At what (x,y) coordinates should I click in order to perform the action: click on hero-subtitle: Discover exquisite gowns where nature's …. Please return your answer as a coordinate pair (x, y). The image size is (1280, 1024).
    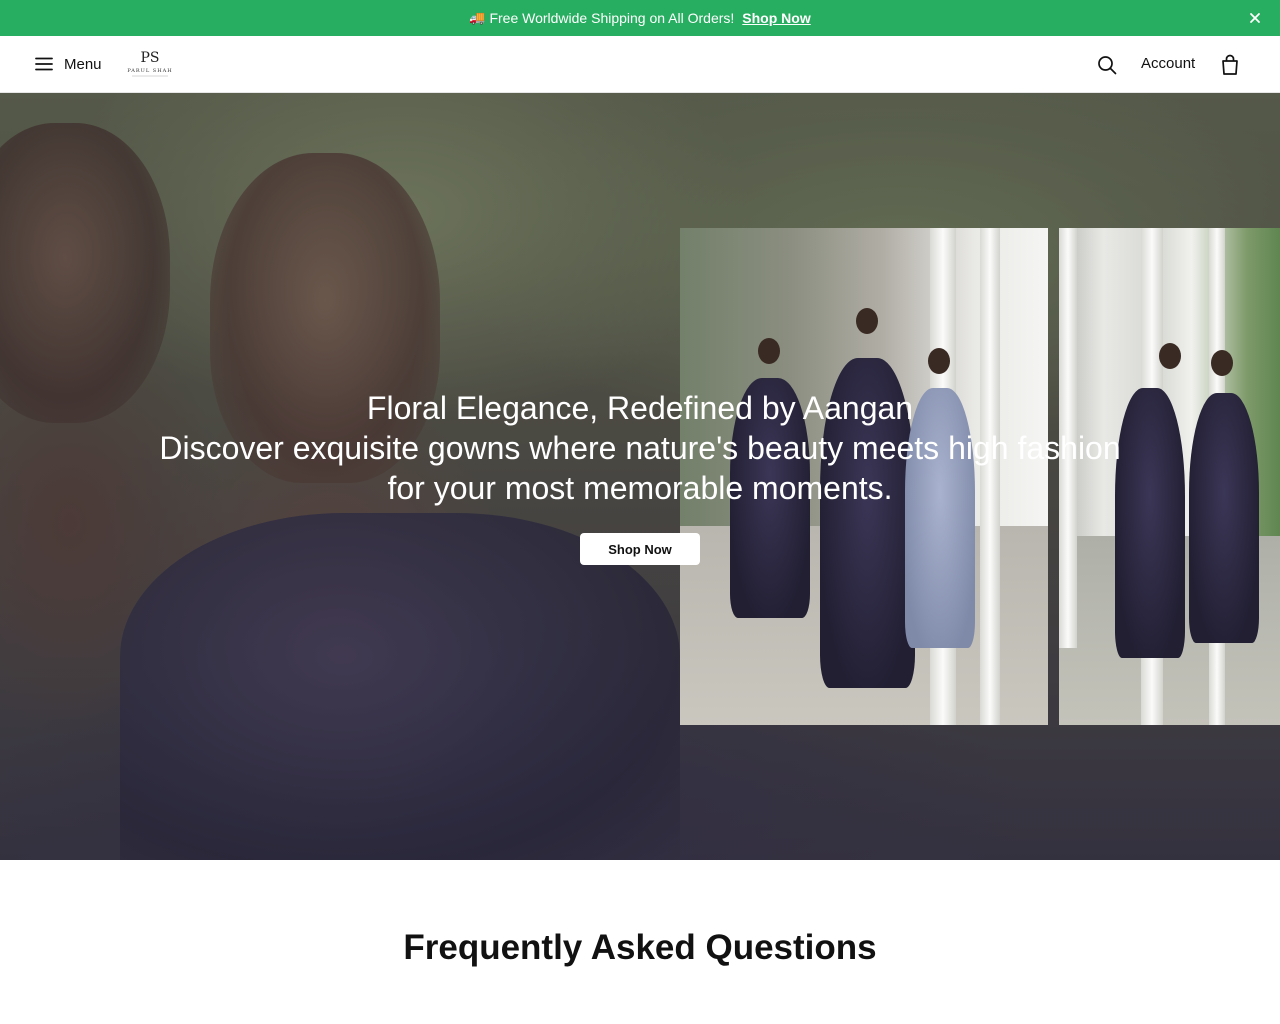
    Looking at the image, I should click on (640, 468).